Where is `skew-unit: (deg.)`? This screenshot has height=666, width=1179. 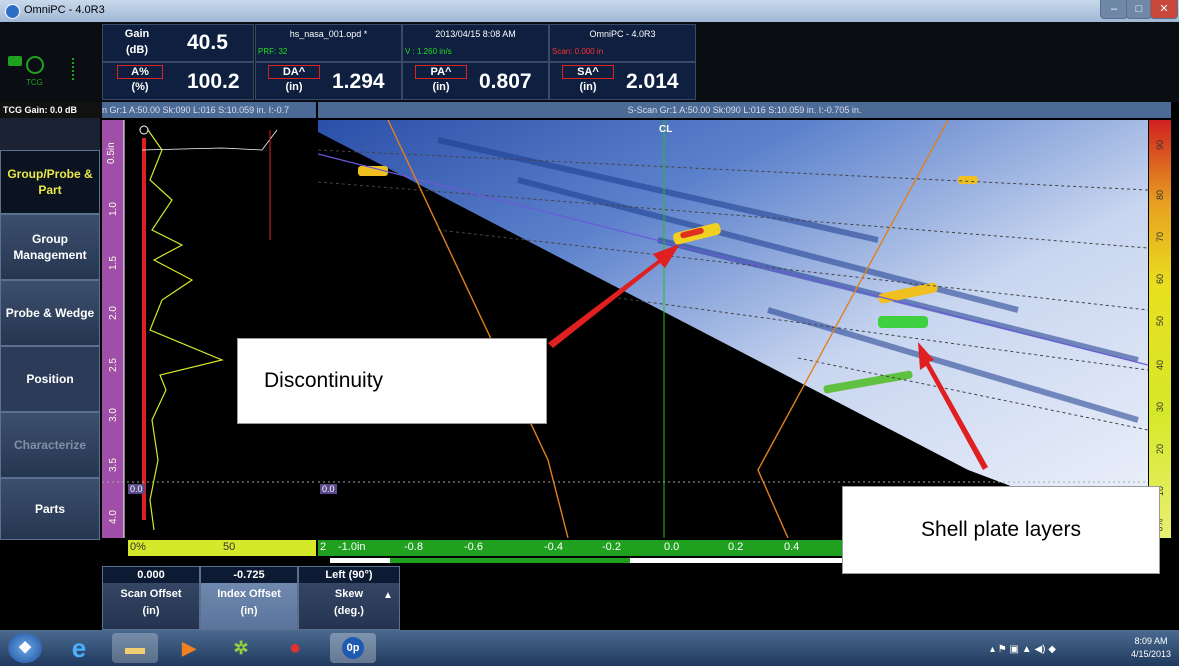
skew-unit: (deg.) is located at coordinates (349, 611).